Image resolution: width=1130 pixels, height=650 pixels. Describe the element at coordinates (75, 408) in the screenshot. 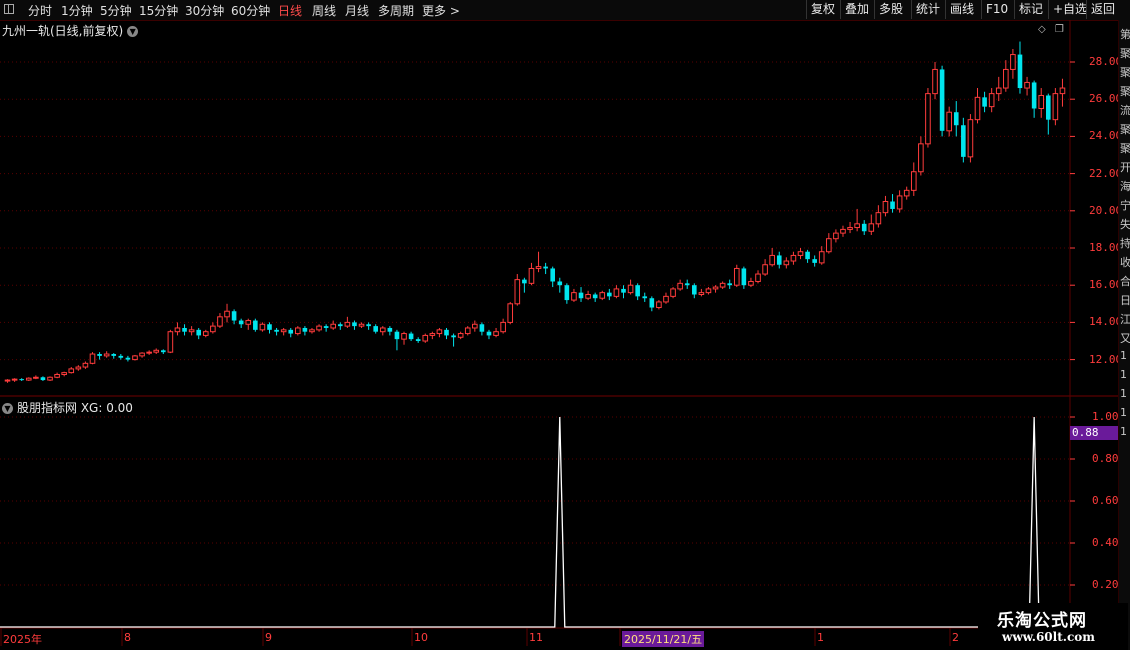

I see `indicator-label: 股朋指标网 XG: 0.00` at that location.